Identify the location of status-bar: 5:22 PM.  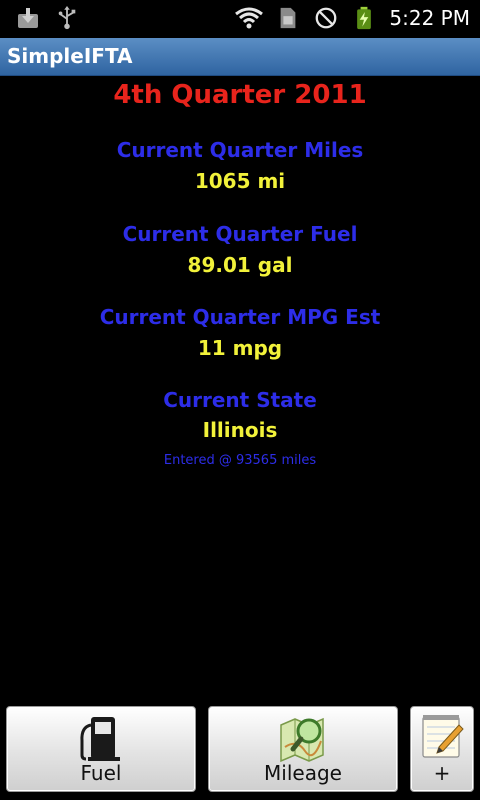
(240, 19).